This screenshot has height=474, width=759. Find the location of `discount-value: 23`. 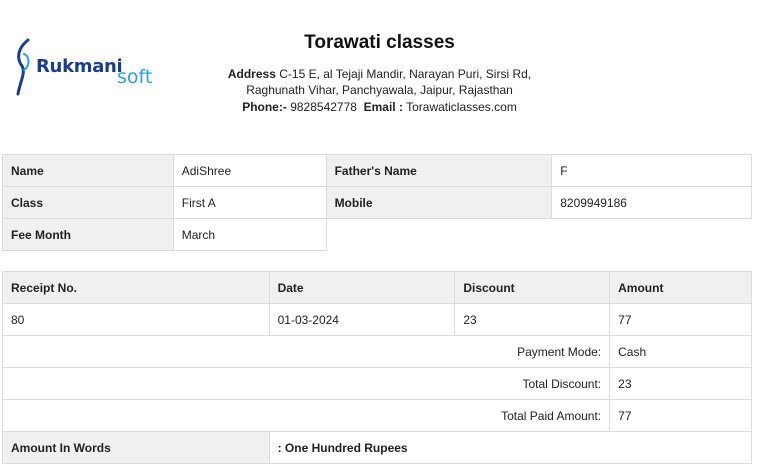

discount-value: 23 is located at coordinates (532, 319).